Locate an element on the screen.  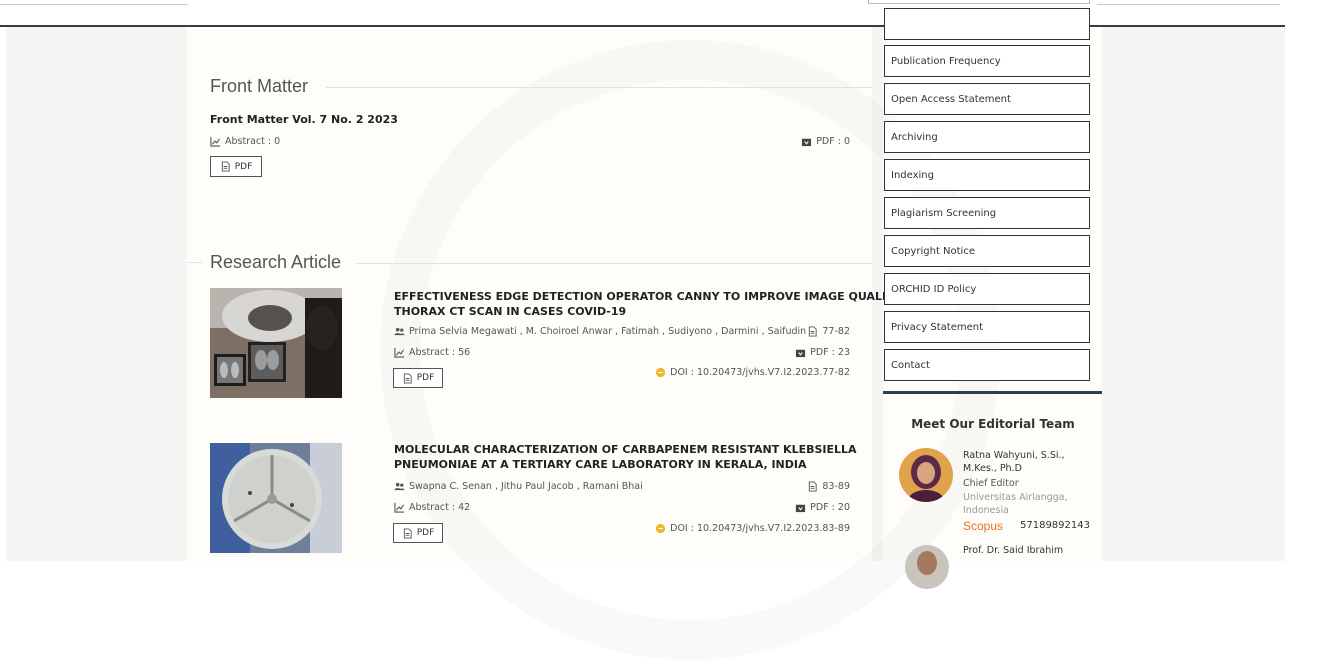
sidebar-item-open-access-statement: Open Access Statement is located at coordinates (987, 99).